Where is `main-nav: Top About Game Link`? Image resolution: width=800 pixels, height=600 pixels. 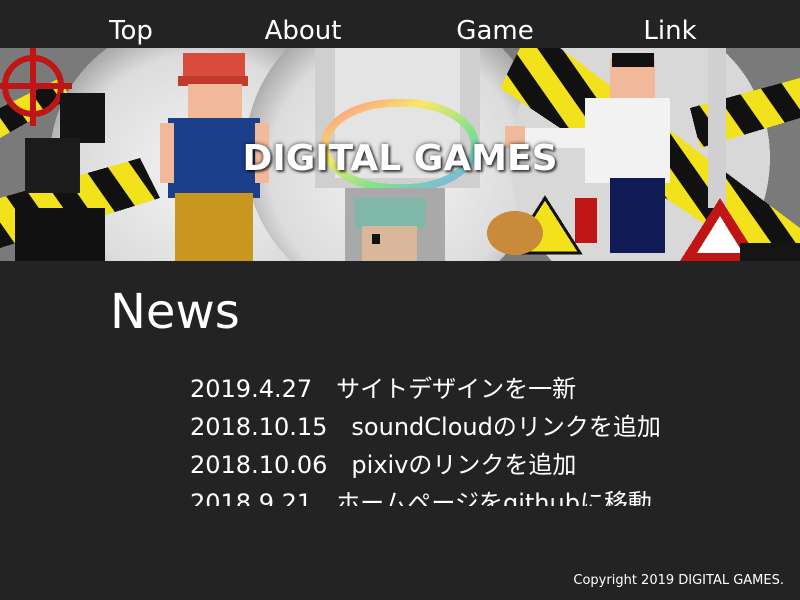 main-nav: Top About Game Link is located at coordinates (400, 24).